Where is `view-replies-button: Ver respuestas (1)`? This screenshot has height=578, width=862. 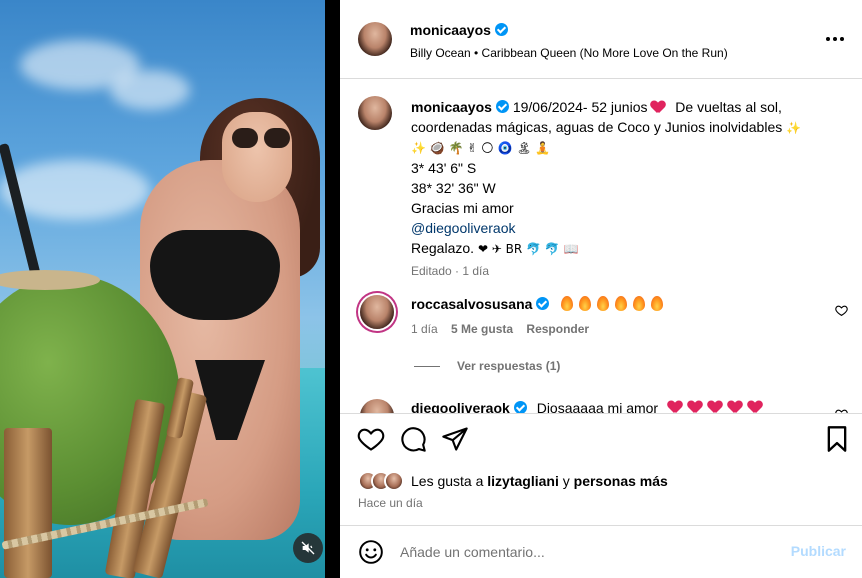 view-replies-button: Ver respuestas (1) is located at coordinates (508, 366).